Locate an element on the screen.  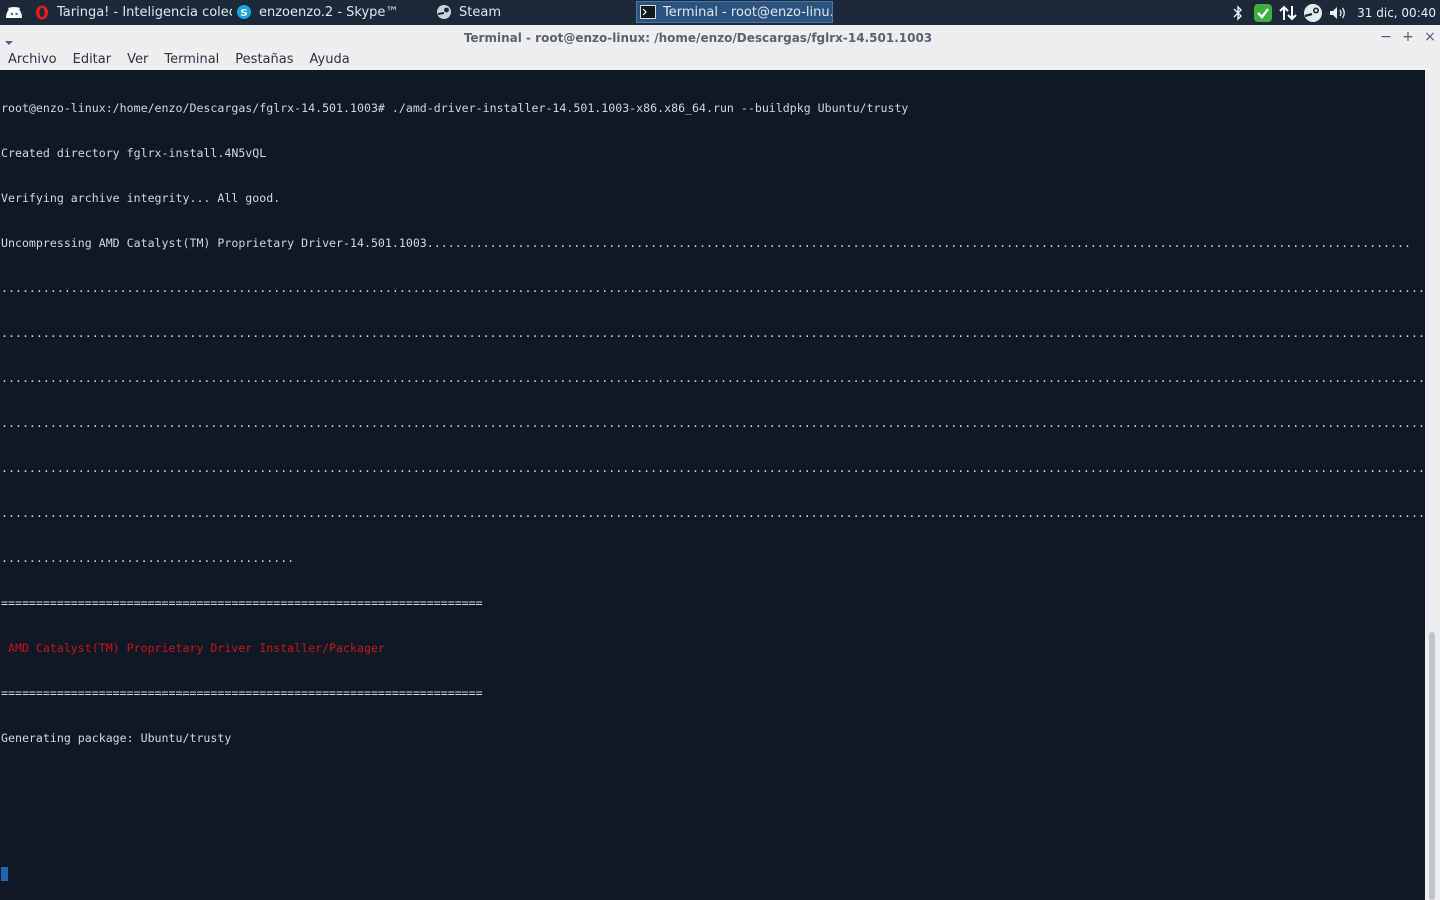
menu-editar: Editar is located at coordinates (92, 59).